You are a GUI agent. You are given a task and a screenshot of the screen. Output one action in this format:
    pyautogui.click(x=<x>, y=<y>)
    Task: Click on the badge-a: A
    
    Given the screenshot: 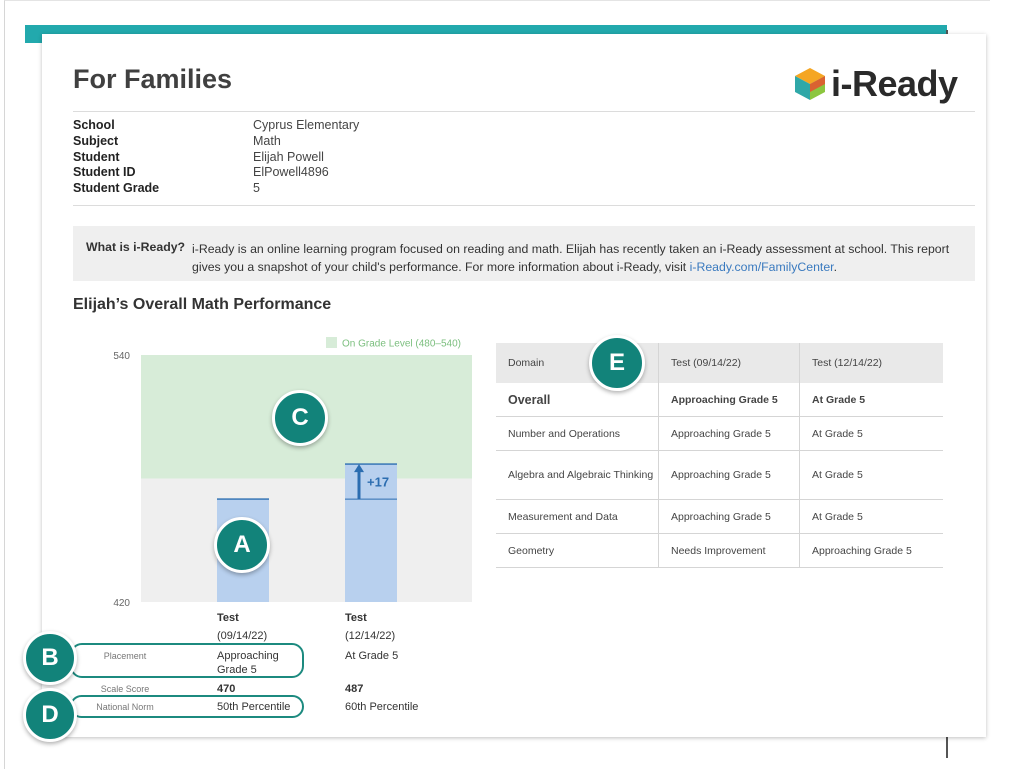 What is the action you would take?
    pyautogui.click(x=242, y=545)
    